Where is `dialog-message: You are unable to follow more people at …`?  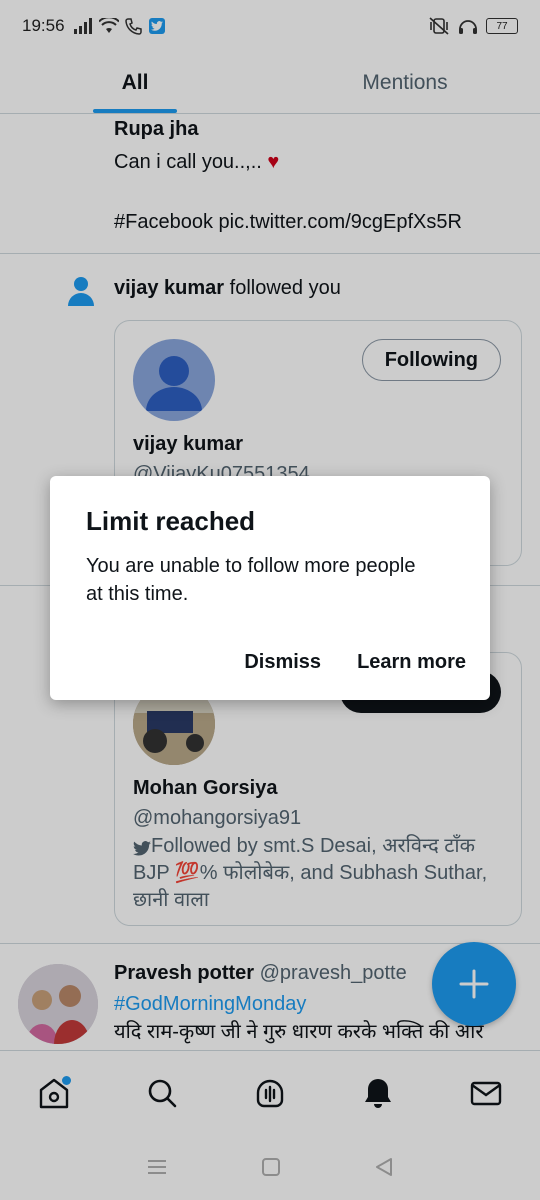
dialog-message: You are unable to follow more people at … is located at coordinates (251, 580).